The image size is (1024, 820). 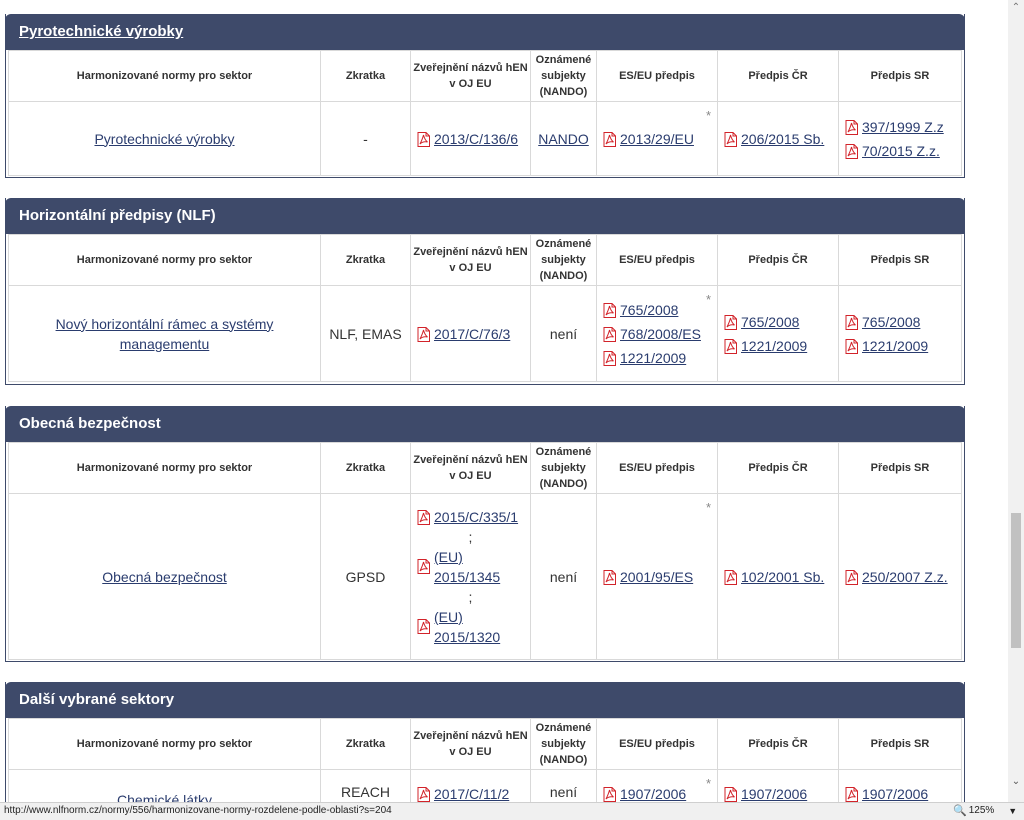 I want to click on eu-cell: * 2013/29/EU, so click(x=657, y=138).